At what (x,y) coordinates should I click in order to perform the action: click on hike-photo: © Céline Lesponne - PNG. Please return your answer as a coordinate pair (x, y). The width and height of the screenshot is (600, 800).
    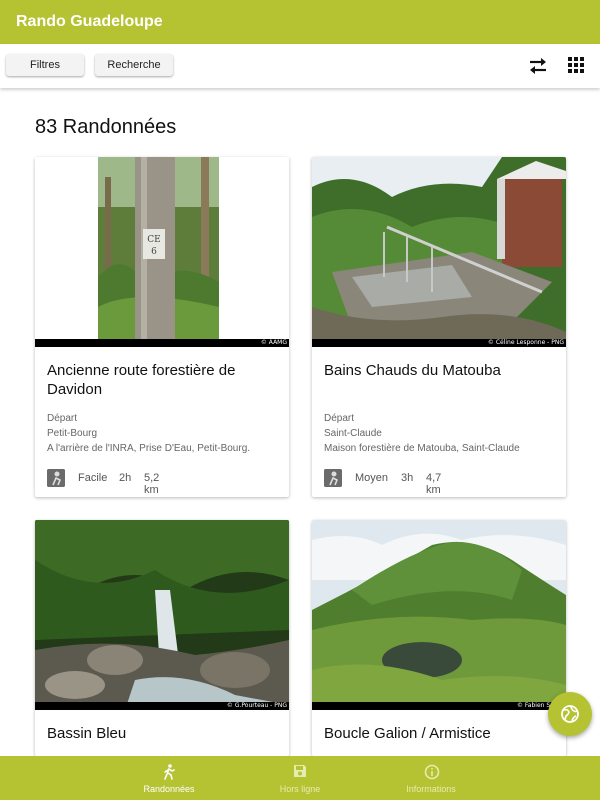
    Looking at the image, I should click on (439, 252).